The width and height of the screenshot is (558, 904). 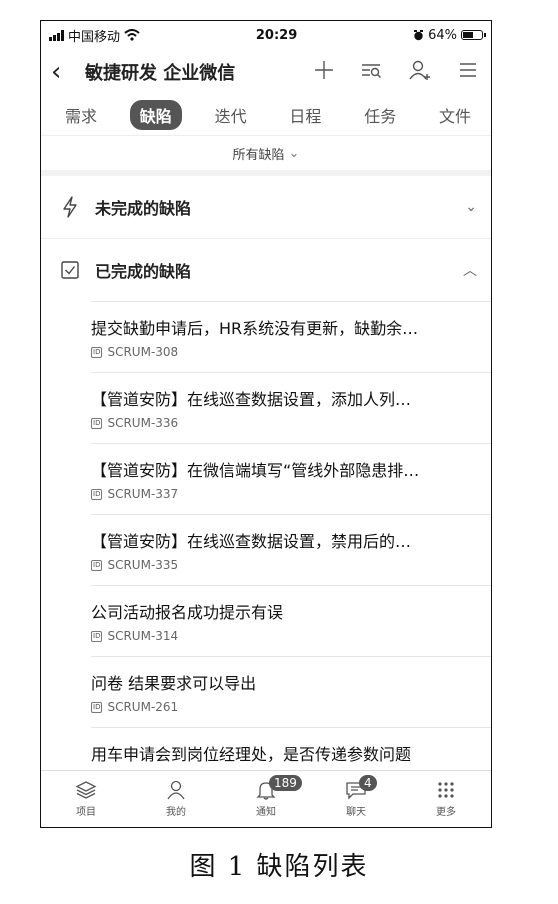 What do you see at coordinates (291, 565) in the screenshot?
I see `item-id-row: ID SCRUM-335` at bounding box center [291, 565].